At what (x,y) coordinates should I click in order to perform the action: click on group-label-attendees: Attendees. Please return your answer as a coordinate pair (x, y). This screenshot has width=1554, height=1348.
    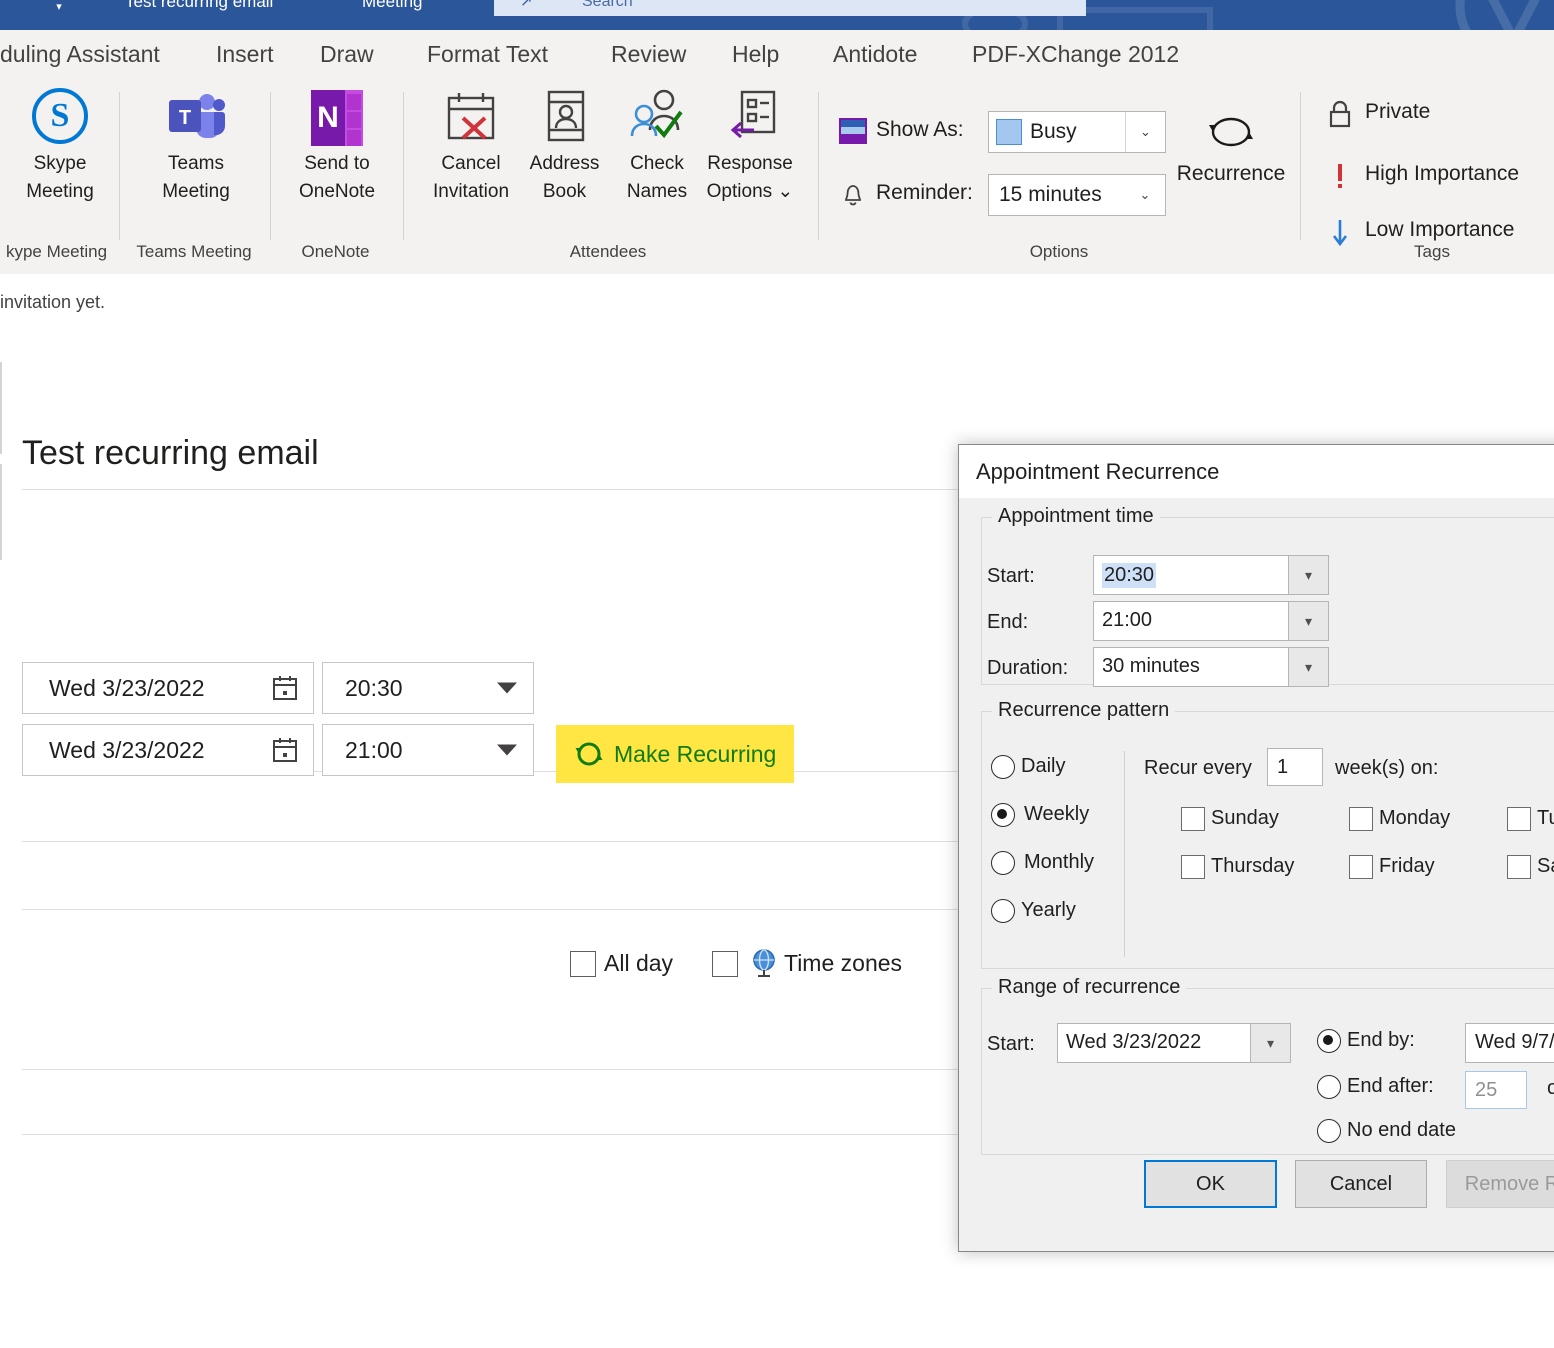
    Looking at the image, I should click on (608, 251).